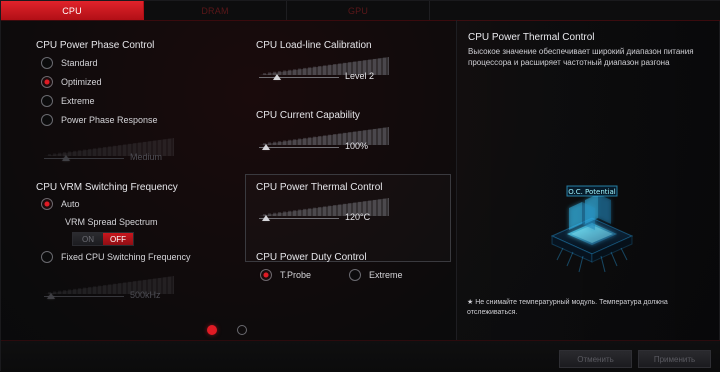 The width and height of the screenshot is (720, 372). I want to click on phase-option-power-phase-response: Power Phase Response, so click(99, 120).